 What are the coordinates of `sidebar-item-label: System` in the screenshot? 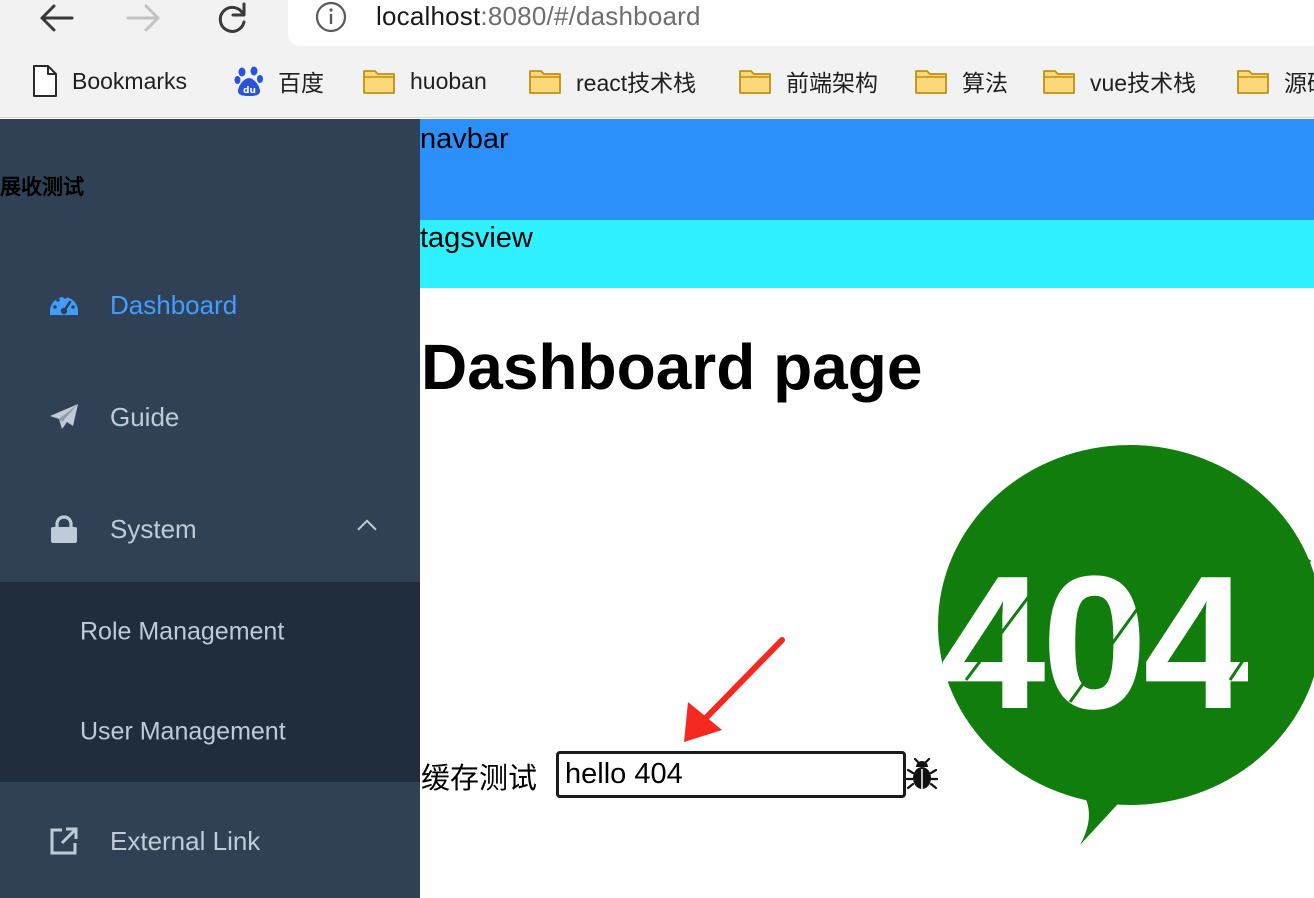 It's located at (153, 528).